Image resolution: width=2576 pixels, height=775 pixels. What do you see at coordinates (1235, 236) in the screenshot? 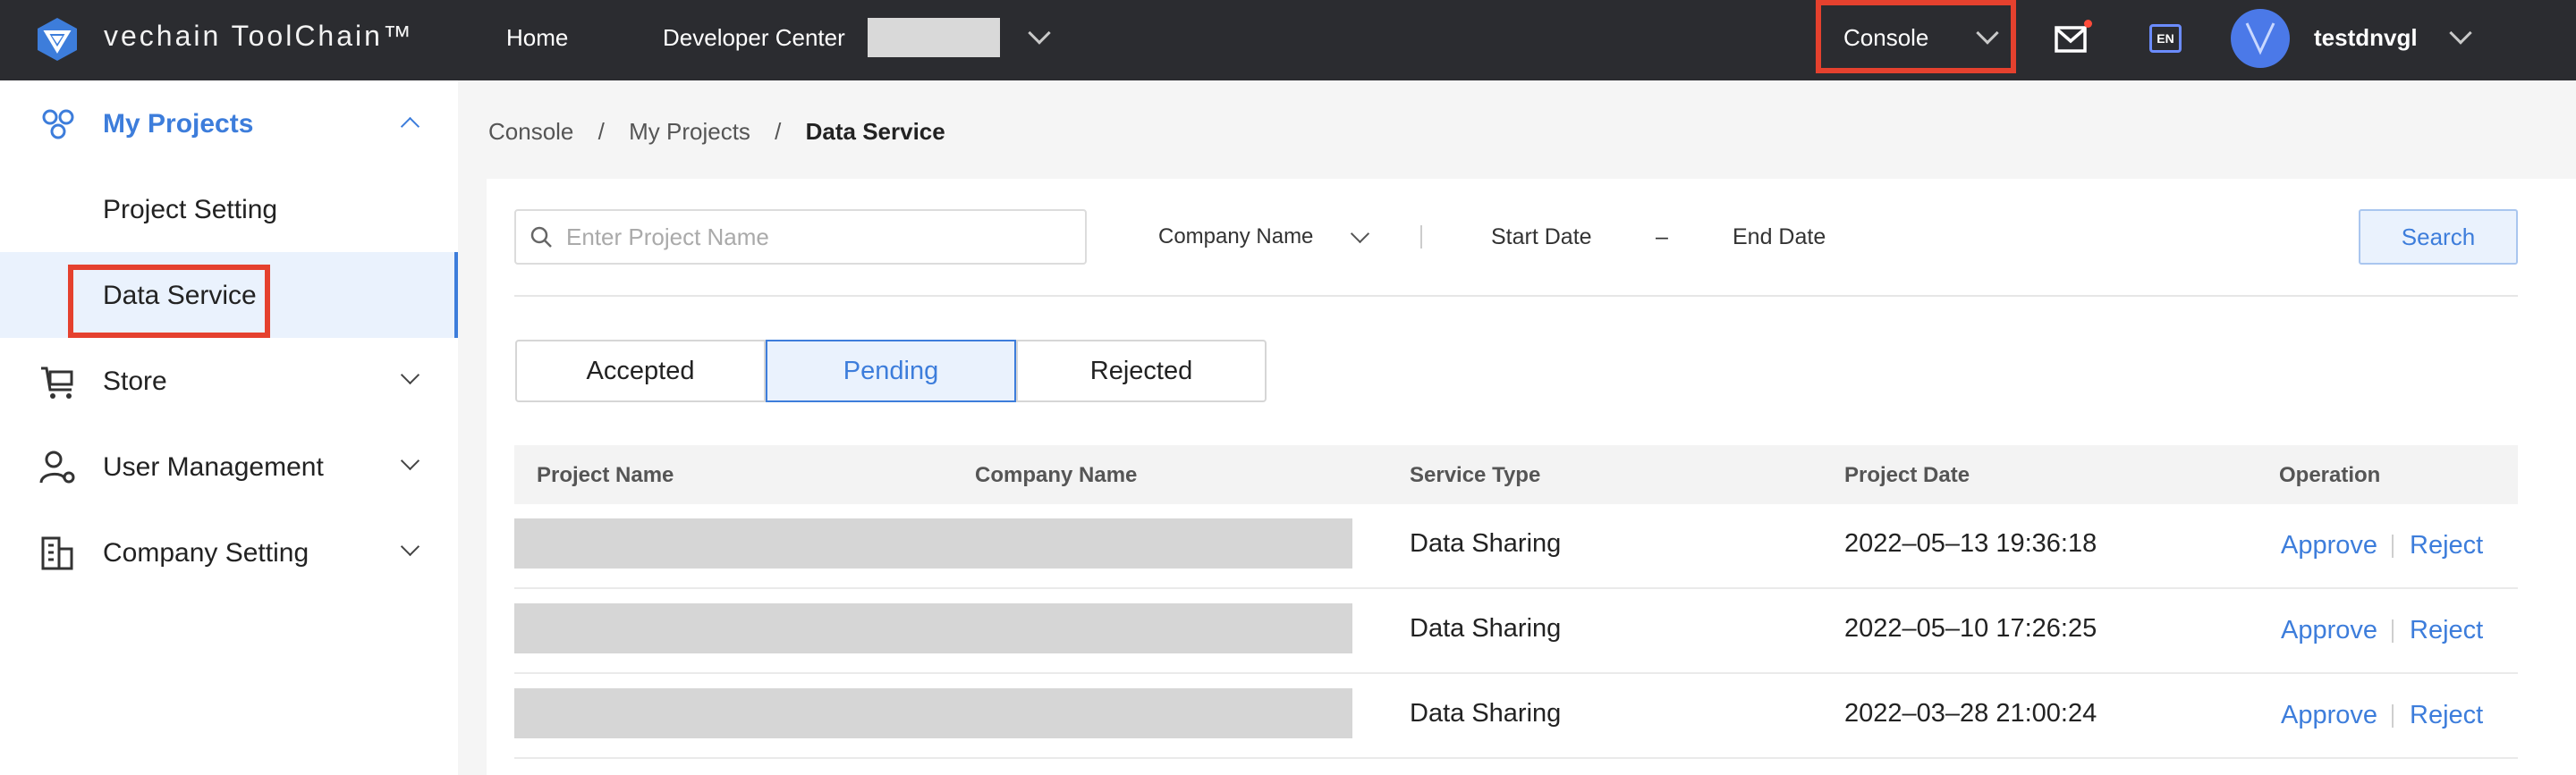
I see `company-name-select: Company Name` at bounding box center [1235, 236].